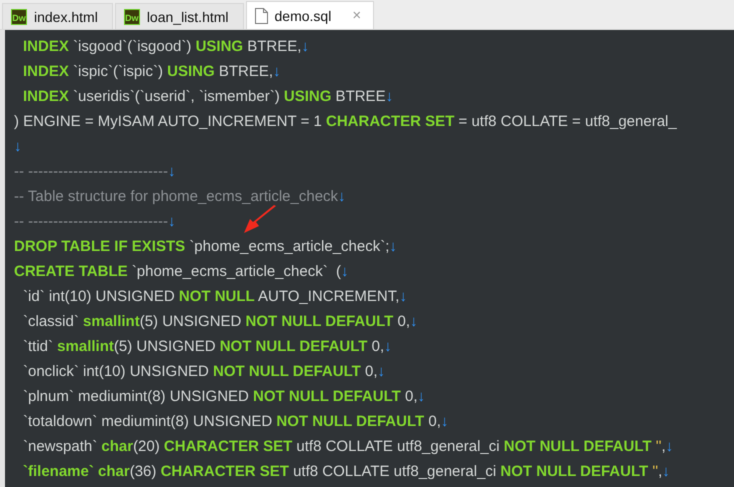  Describe the element at coordinates (205, 247) in the screenshot. I see `code-line: DROP TABLE IF EXISTS `phome_ecms_article_check`;↓` at that location.